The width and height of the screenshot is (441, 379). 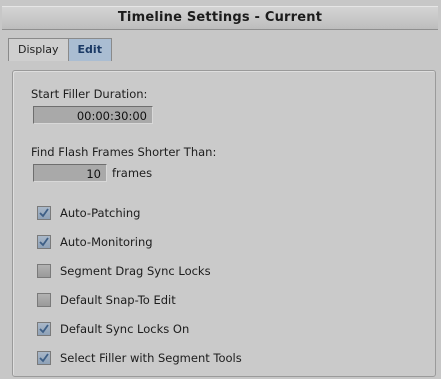 I want to click on option-default-snap-to-edit: Default Snap-To Edit, so click(x=106, y=300).